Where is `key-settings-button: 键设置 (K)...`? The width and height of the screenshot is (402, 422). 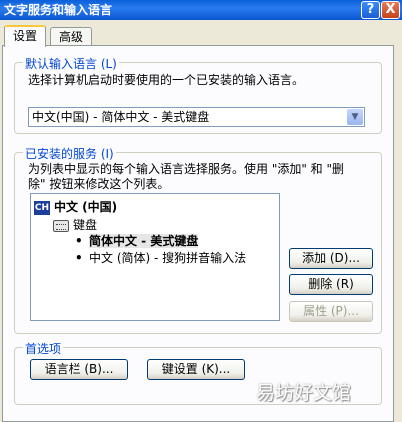
key-settings-button: 键设置 (K)... is located at coordinates (196, 369).